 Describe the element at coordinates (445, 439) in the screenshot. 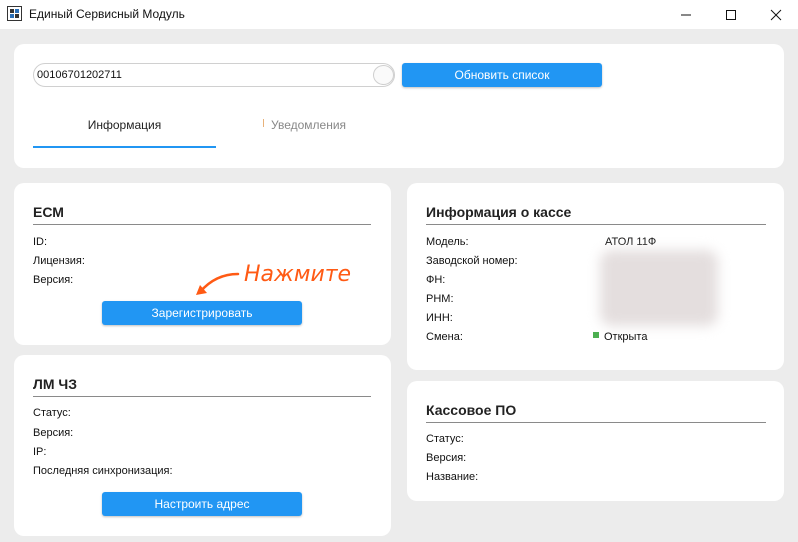

I see `po-status-label: Статус:` at that location.